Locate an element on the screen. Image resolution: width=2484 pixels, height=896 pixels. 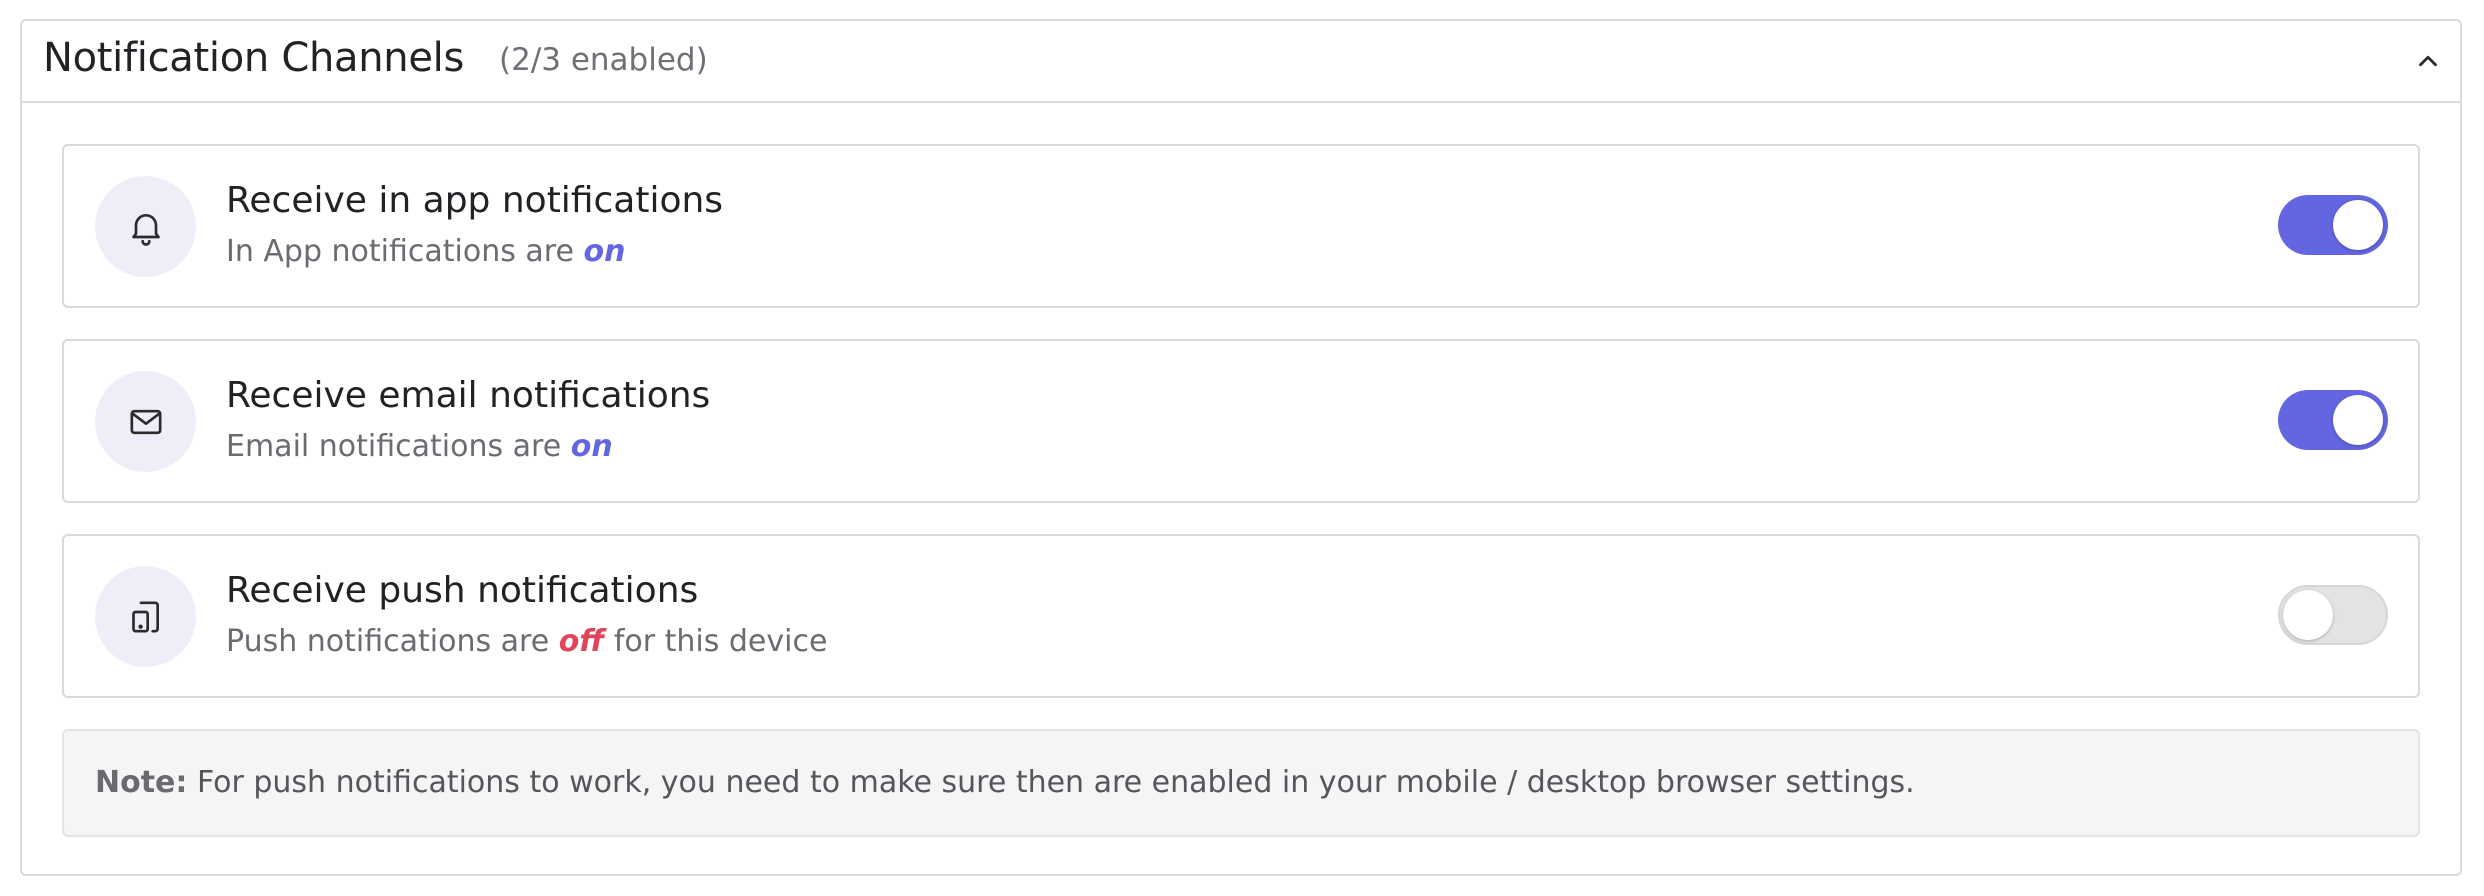
channel-description: Email notifications are on is located at coordinates (419, 446).